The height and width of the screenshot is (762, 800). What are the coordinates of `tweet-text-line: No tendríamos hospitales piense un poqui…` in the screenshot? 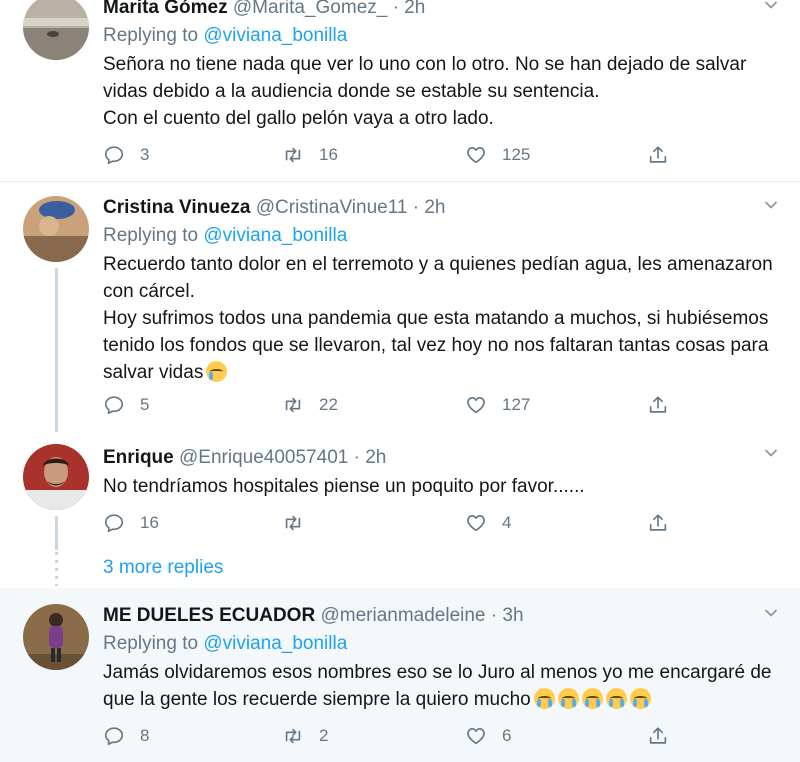 It's located at (344, 486).